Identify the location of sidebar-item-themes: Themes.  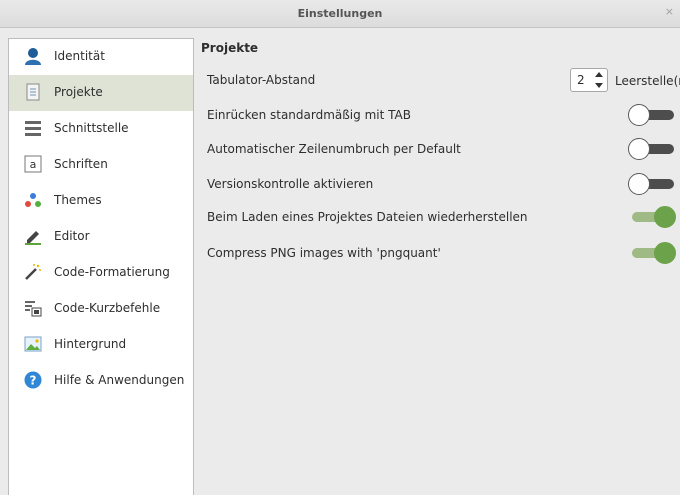
(101, 201).